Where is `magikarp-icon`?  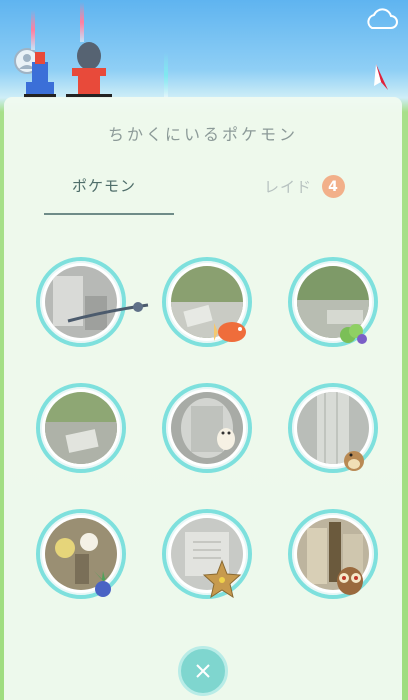 magikarp-icon is located at coordinates (230, 332).